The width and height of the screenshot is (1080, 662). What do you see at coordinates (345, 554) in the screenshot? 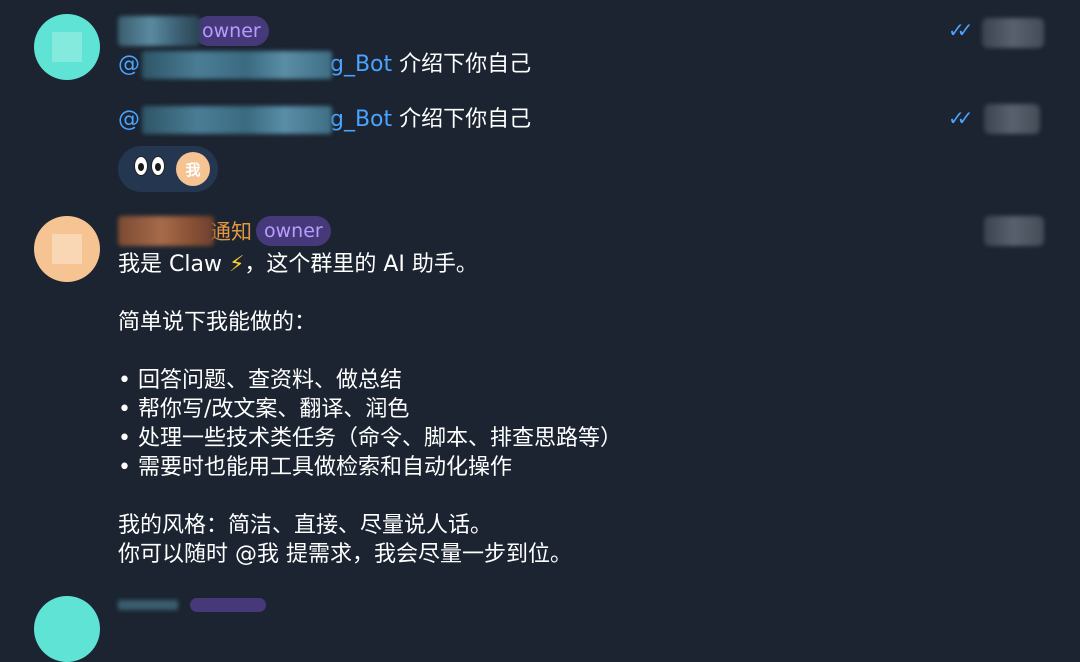
I see `closing-line: 你可以随时 @我 提需求，我会尽量一步到位。` at bounding box center [345, 554].